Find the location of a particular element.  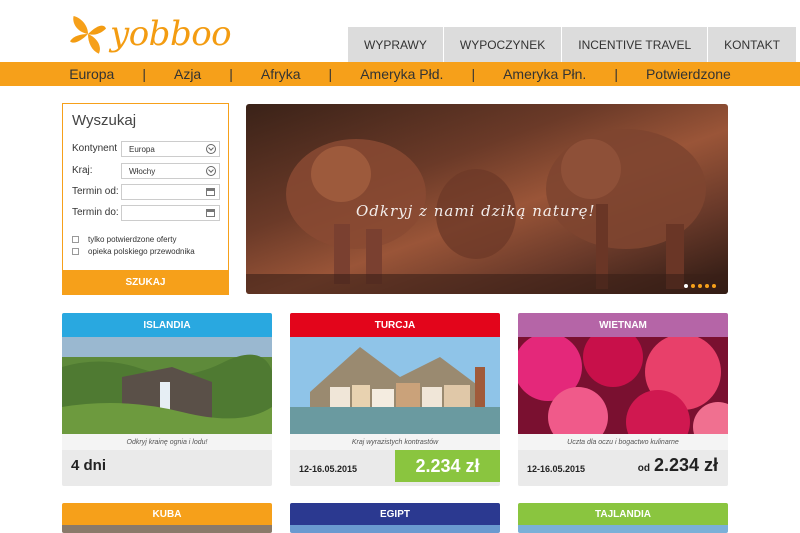

hero-tagline: Odkryj z nami dziką naturę! is located at coordinates (476, 211).